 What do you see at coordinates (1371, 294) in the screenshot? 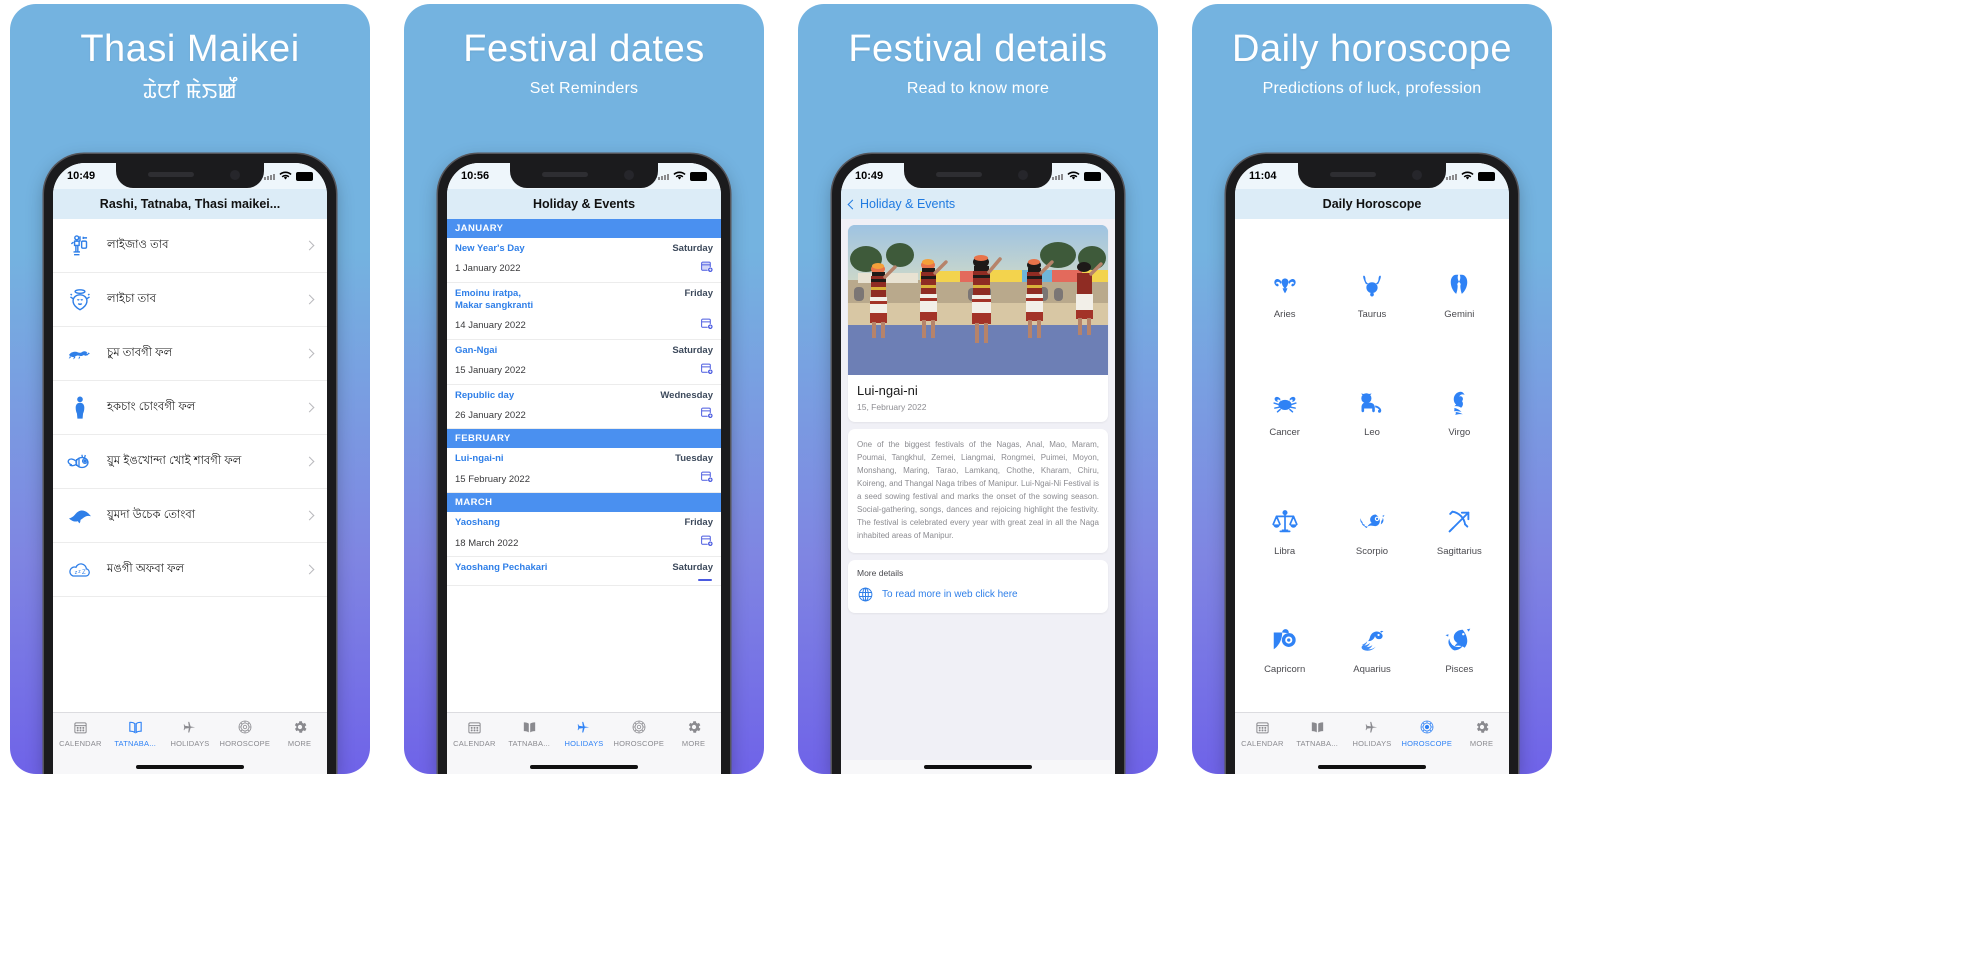
I see `zodiac-cell-taurus: Taurus` at bounding box center [1371, 294].